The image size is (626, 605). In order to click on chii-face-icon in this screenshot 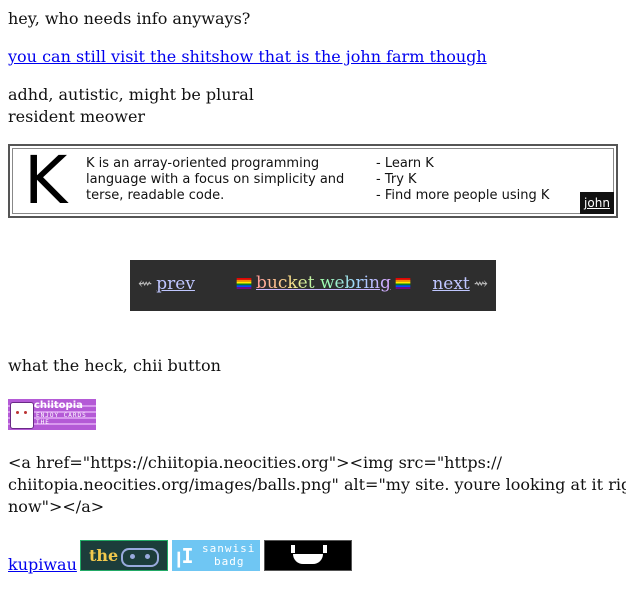, I will do `click(22, 415)`.